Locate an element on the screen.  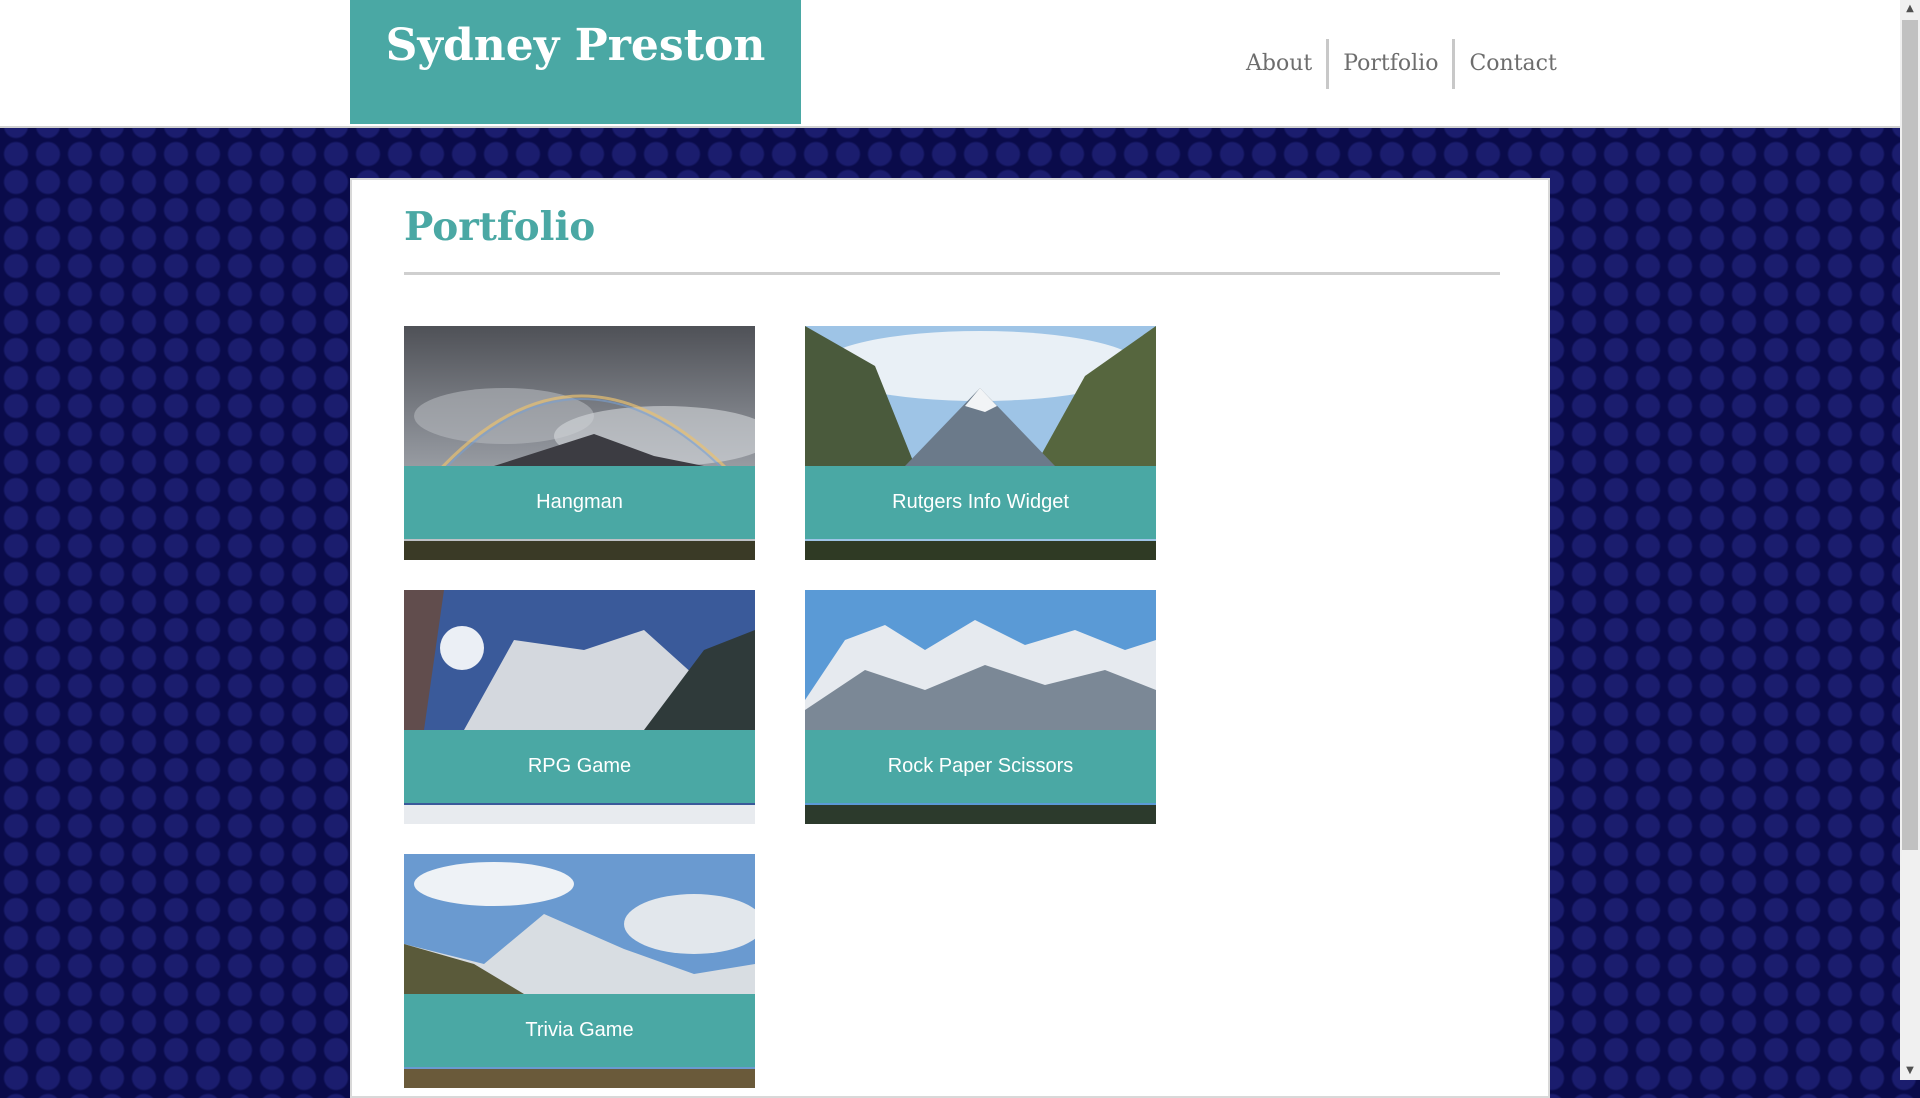
project-card-label: Trivia Game is located at coordinates (579, 1030).